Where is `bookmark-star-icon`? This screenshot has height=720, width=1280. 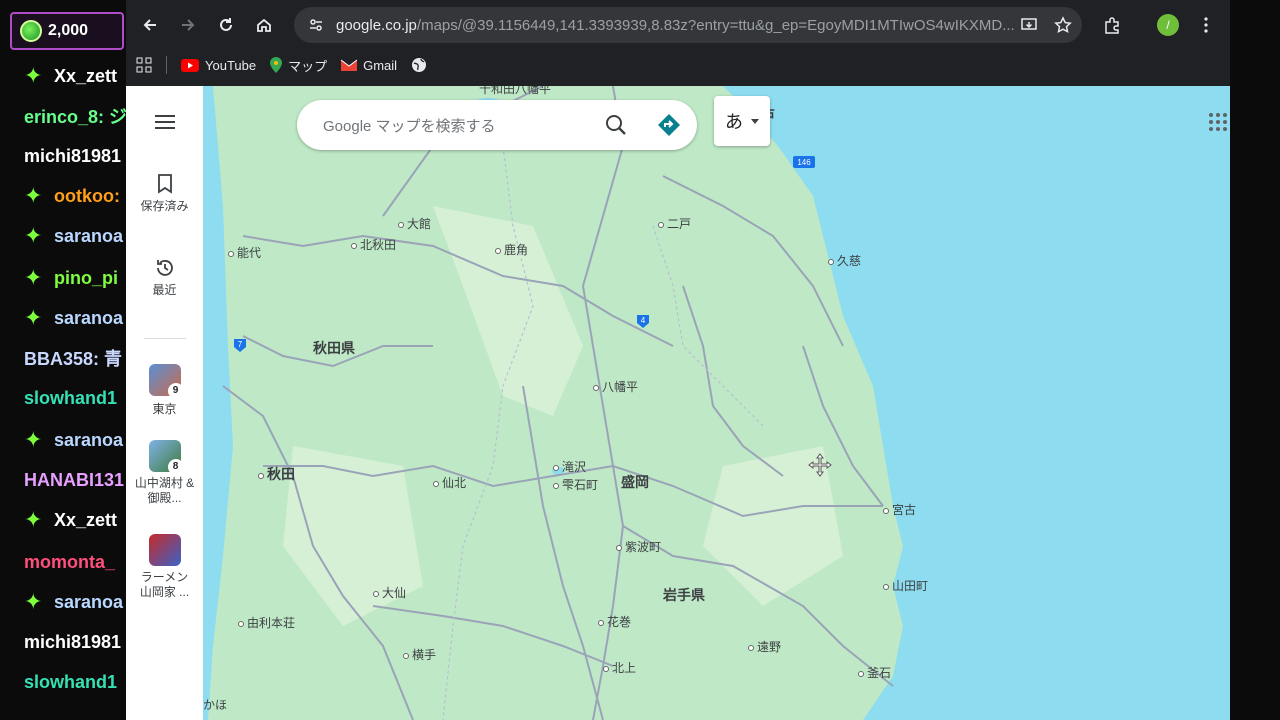 bookmark-star-icon is located at coordinates (1063, 25).